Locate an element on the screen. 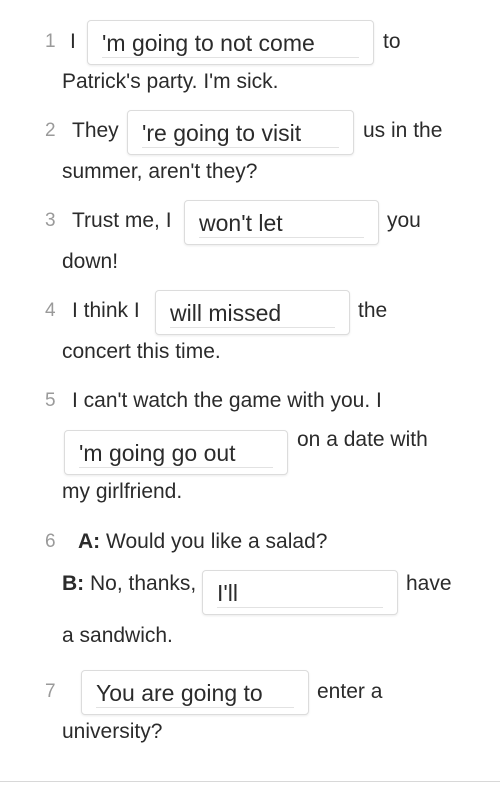 This screenshot has height=787, width=500. answer-value: You are going to is located at coordinates (195, 693).